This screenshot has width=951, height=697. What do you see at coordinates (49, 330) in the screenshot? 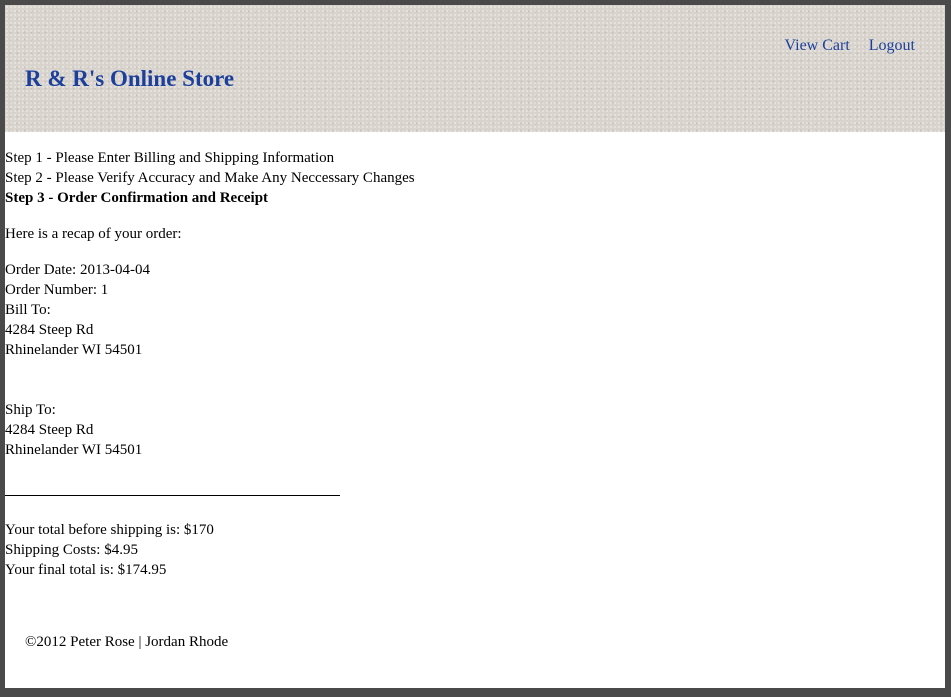
I see `bill-to-street: 4284 Steep Rd` at bounding box center [49, 330].